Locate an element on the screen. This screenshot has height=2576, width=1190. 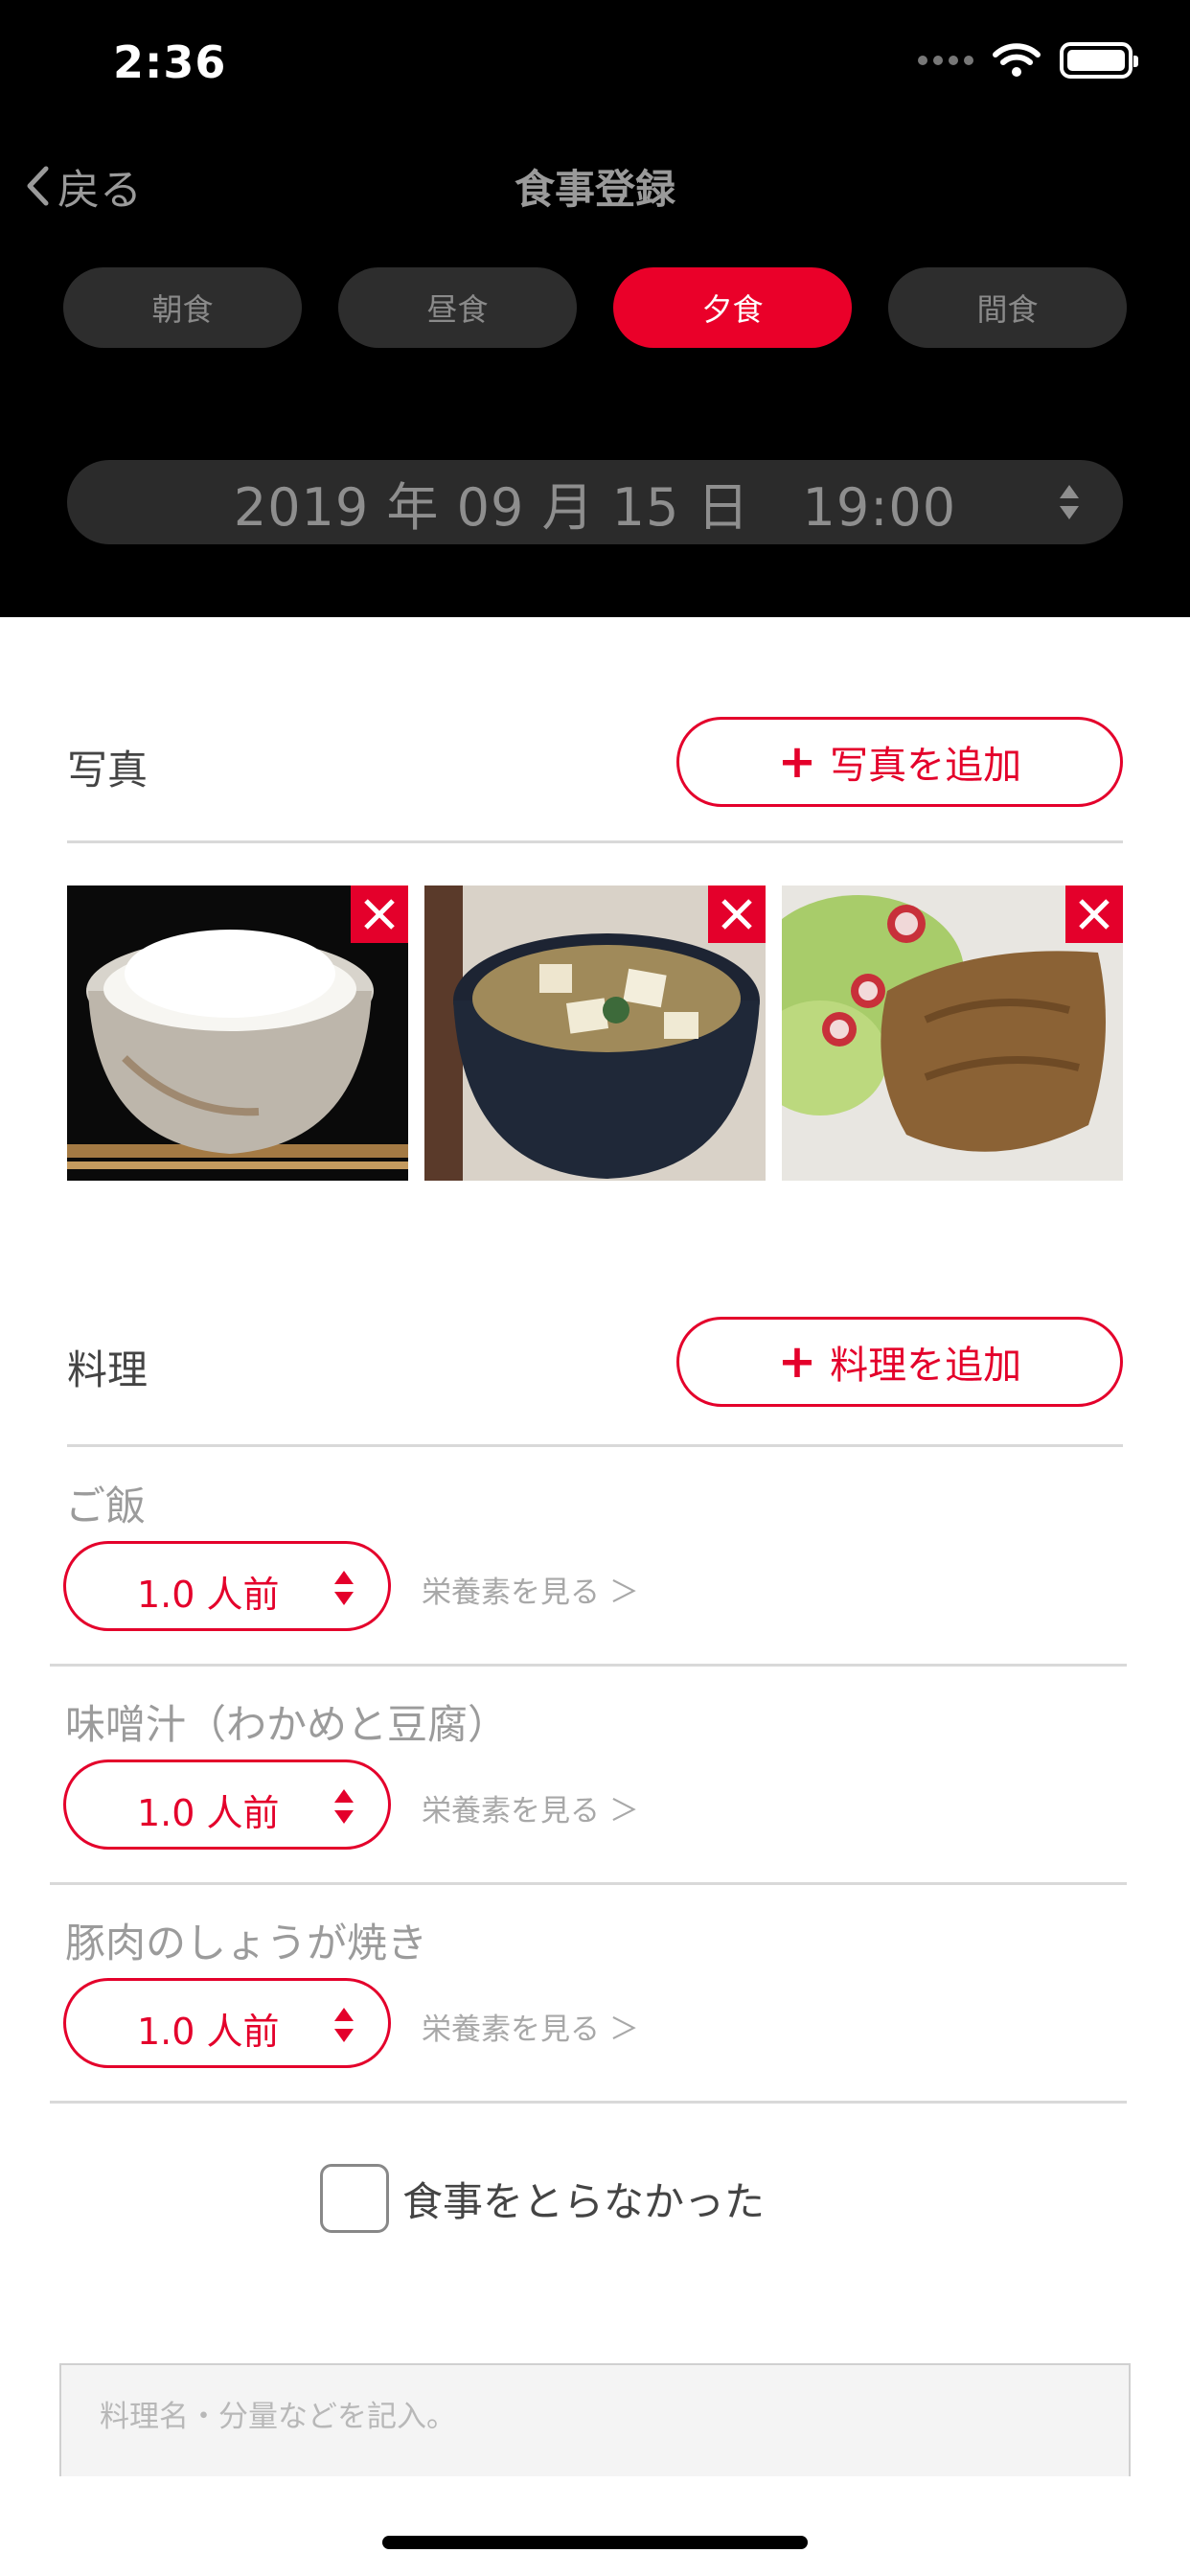
meal-tabs: 朝食 昼食 夕食 間食 is located at coordinates (595, 307).